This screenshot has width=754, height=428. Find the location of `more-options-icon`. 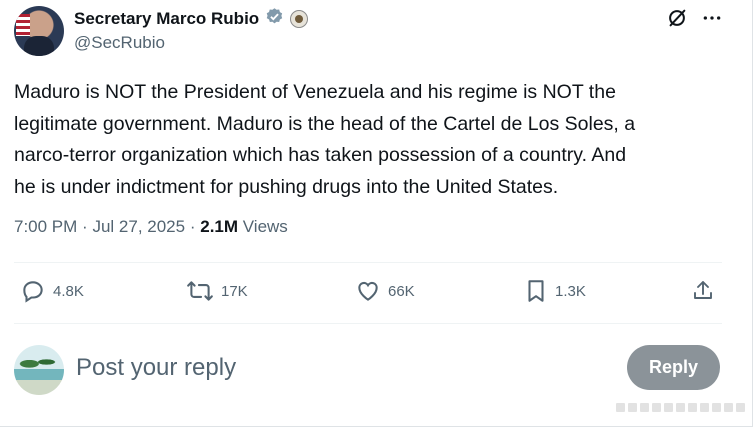

more-options-icon is located at coordinates (712, 18).